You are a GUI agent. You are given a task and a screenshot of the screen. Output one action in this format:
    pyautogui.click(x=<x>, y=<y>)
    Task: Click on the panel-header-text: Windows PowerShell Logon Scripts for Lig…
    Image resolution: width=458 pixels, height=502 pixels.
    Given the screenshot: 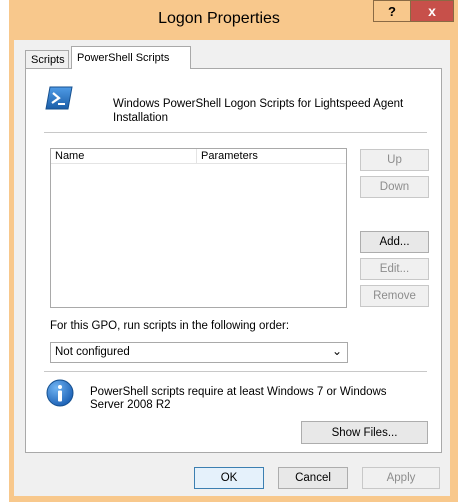 What is the action you would take?
    pyautogui.click(x=258, y=111)
    